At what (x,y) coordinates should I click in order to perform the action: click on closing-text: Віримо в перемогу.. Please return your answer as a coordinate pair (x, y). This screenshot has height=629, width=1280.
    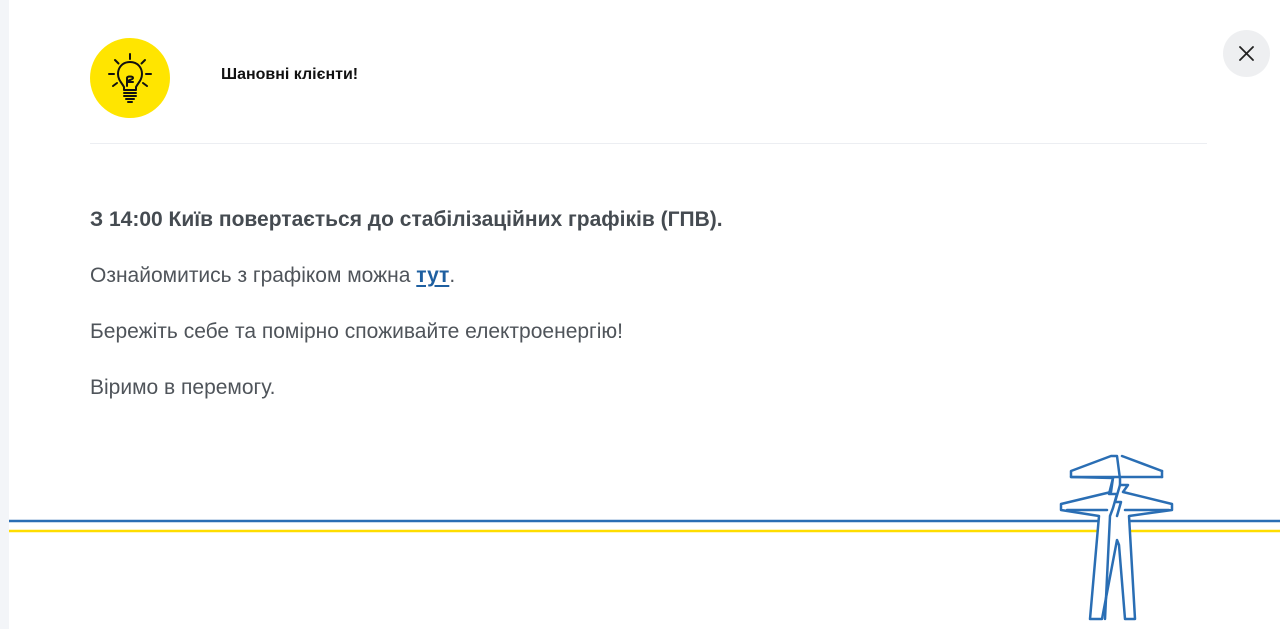
    Looking at the image, I should click on (183, 387).